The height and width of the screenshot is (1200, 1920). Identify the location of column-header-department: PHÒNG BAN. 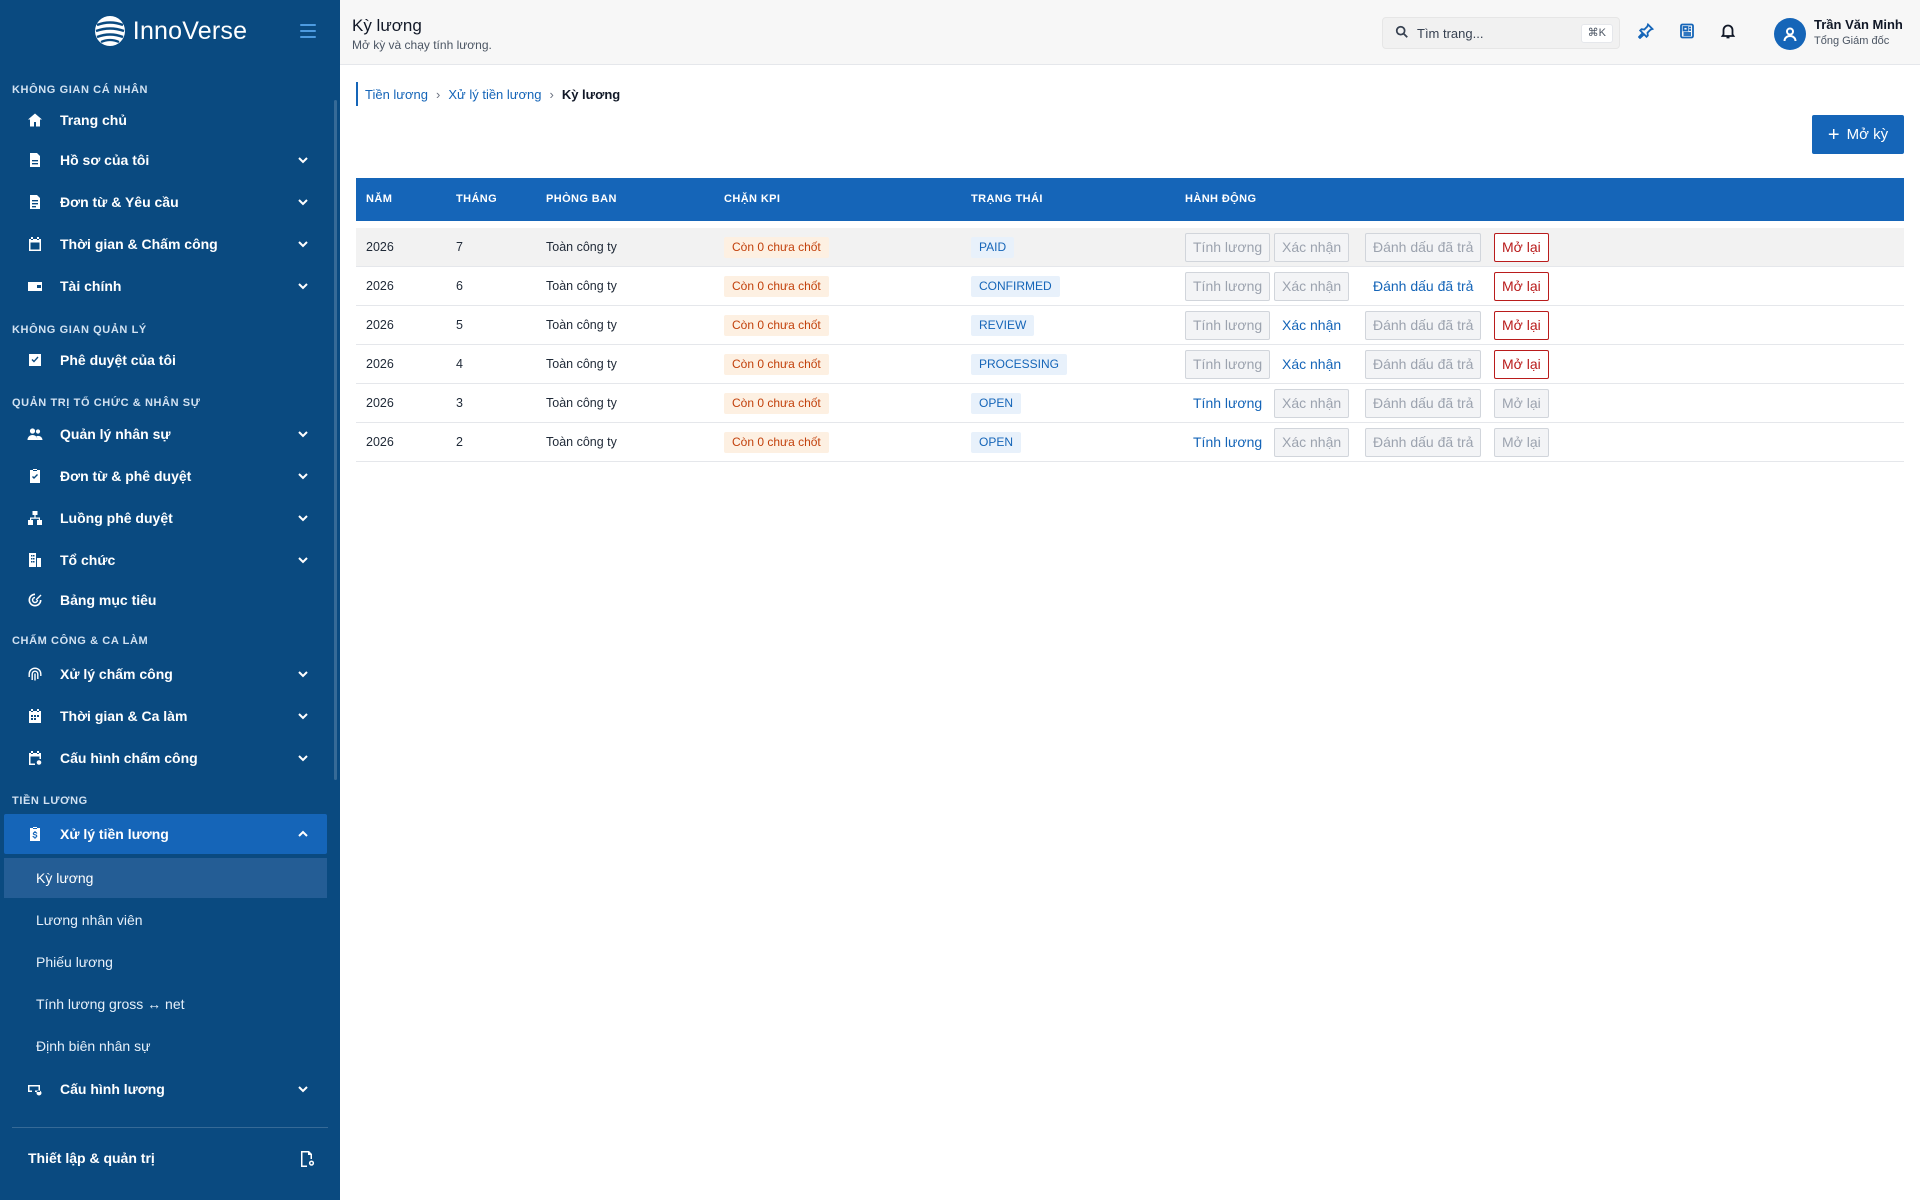
(581, 199).